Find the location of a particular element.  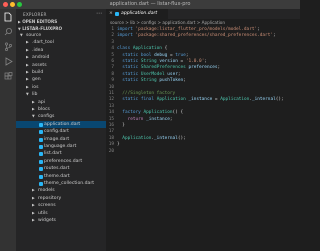

folder-item: ▶ utils is located at coordinates (61, 213).